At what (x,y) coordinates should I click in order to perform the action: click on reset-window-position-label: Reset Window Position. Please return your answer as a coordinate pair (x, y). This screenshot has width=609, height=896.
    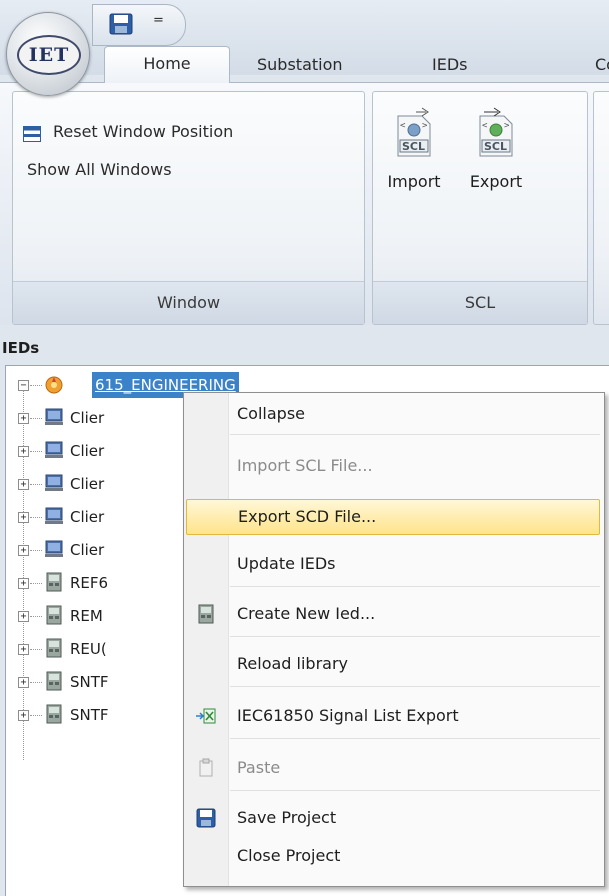
    Looking at the image, I should click on (143, 131).